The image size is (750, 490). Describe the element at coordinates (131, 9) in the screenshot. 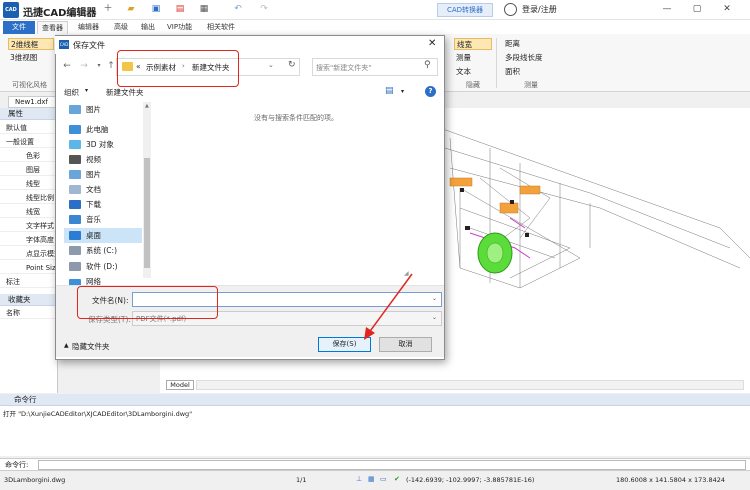

I see `open-folder-icon: ▰` at that location.